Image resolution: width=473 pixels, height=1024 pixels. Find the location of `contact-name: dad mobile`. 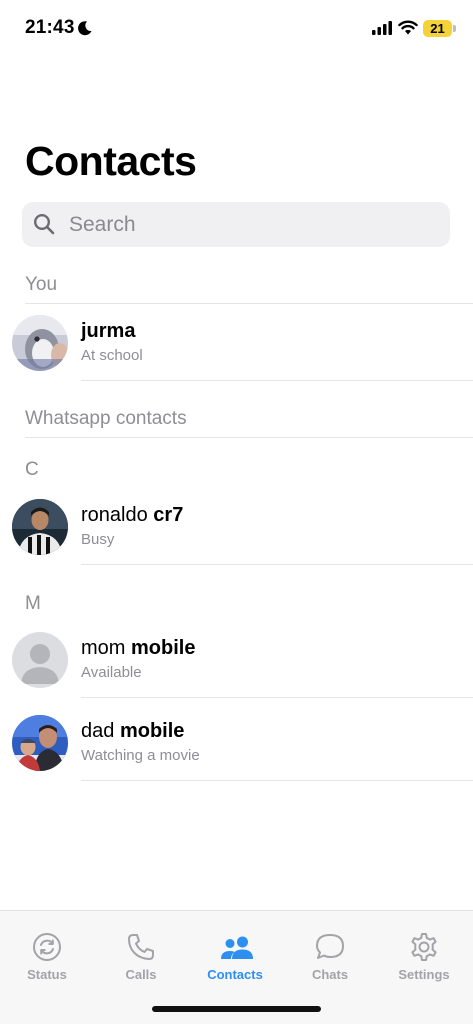

contact-name: dad mobile is located at coordinates (133, 731).